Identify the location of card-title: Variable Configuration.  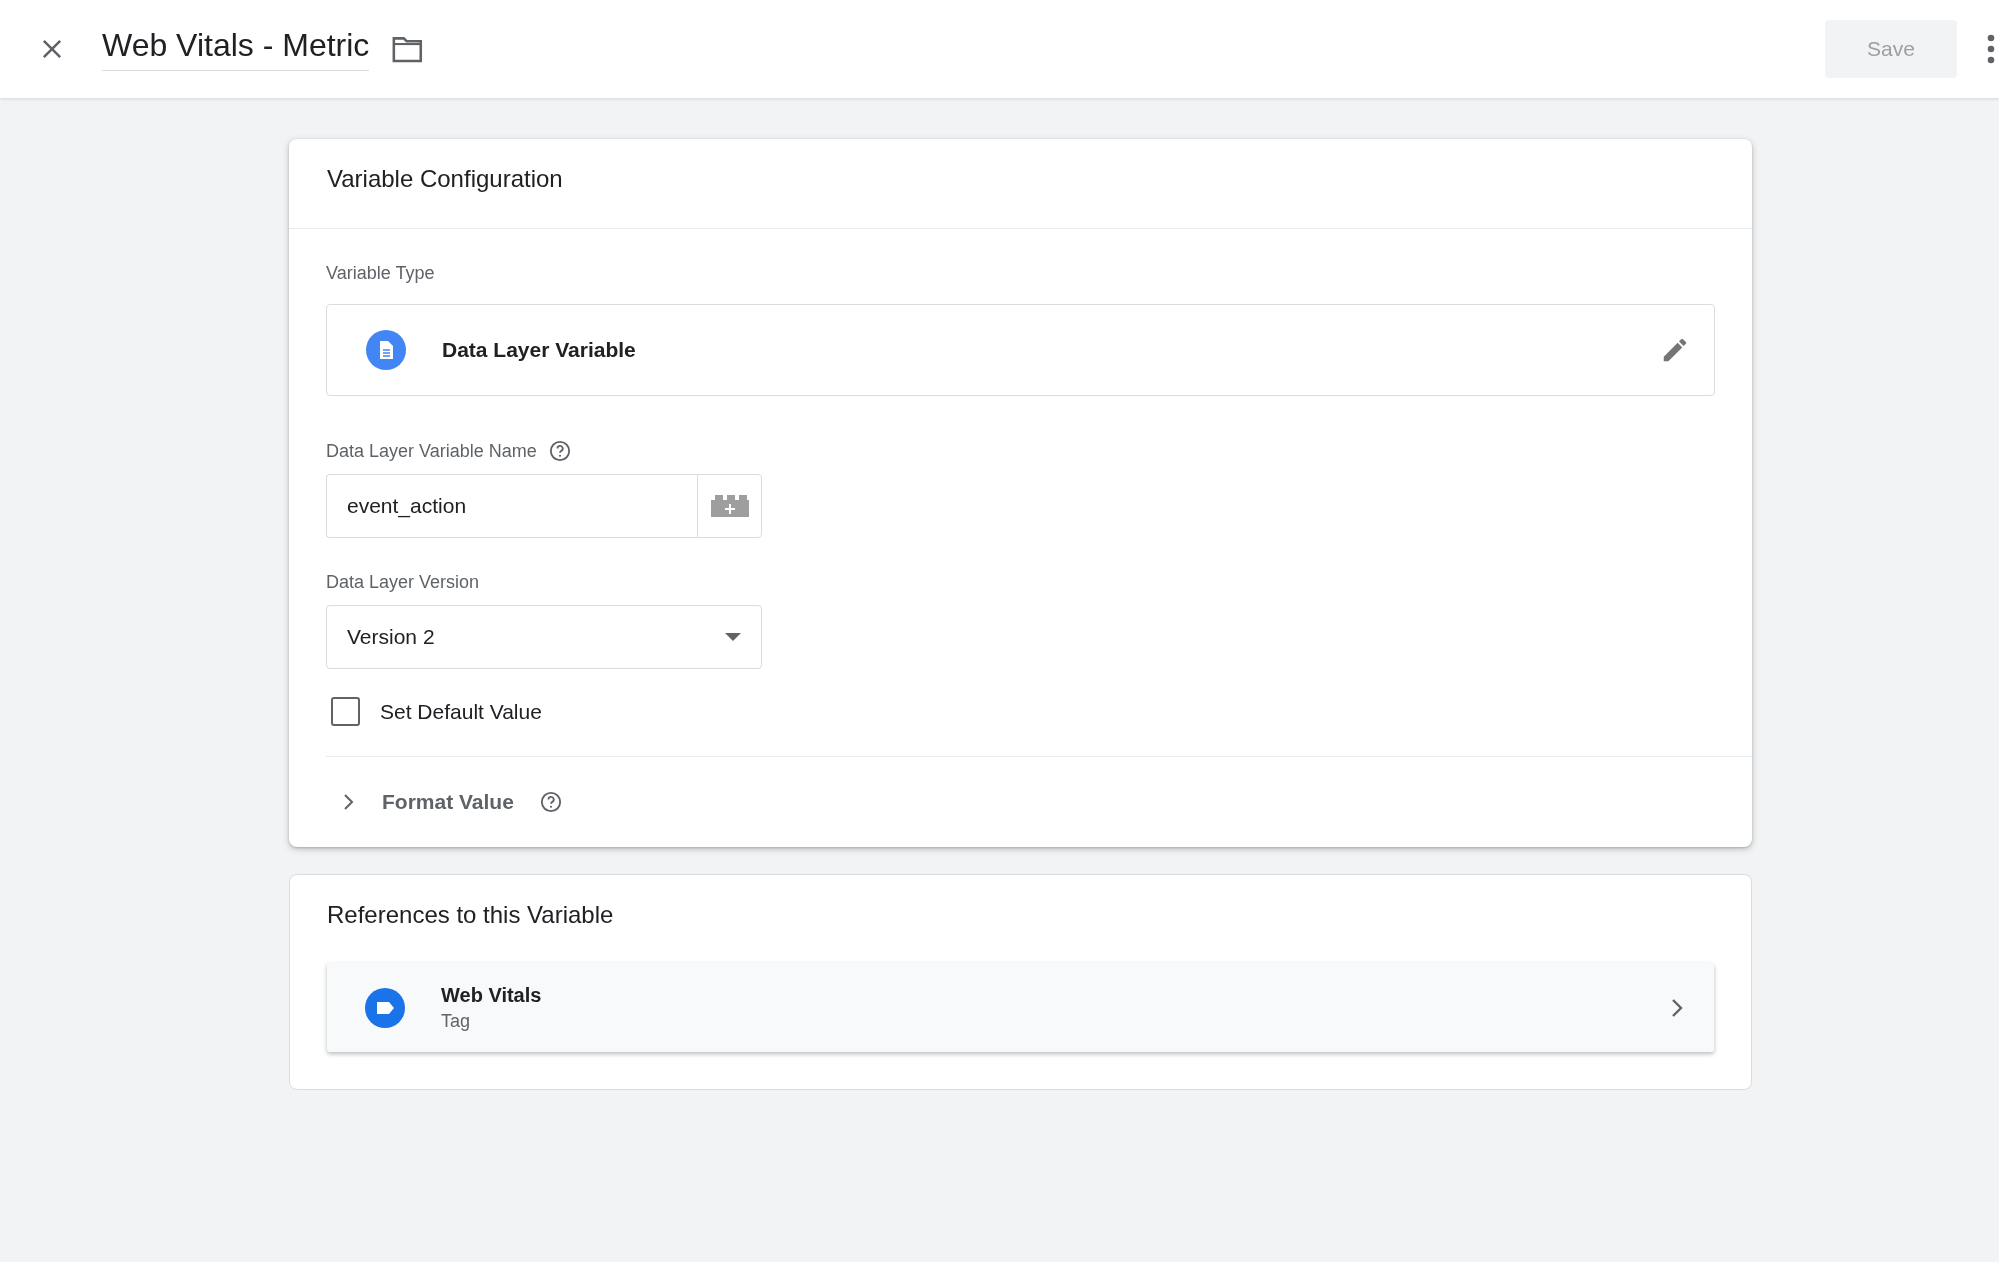
(445, 178).